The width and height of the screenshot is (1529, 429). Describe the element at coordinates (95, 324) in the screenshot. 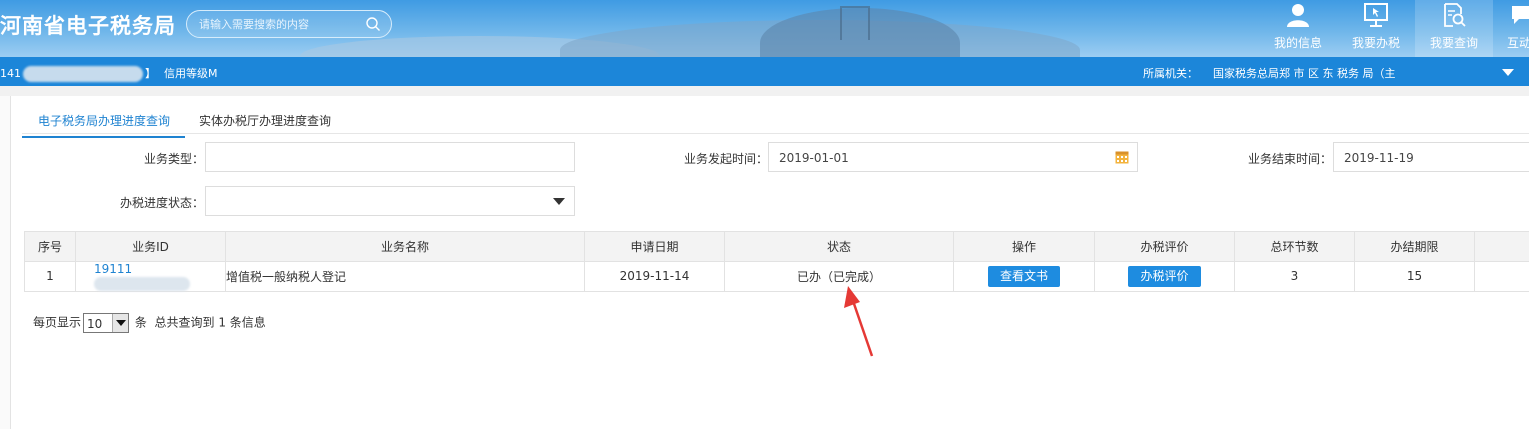

I see `per-page-value: 10` at that location.